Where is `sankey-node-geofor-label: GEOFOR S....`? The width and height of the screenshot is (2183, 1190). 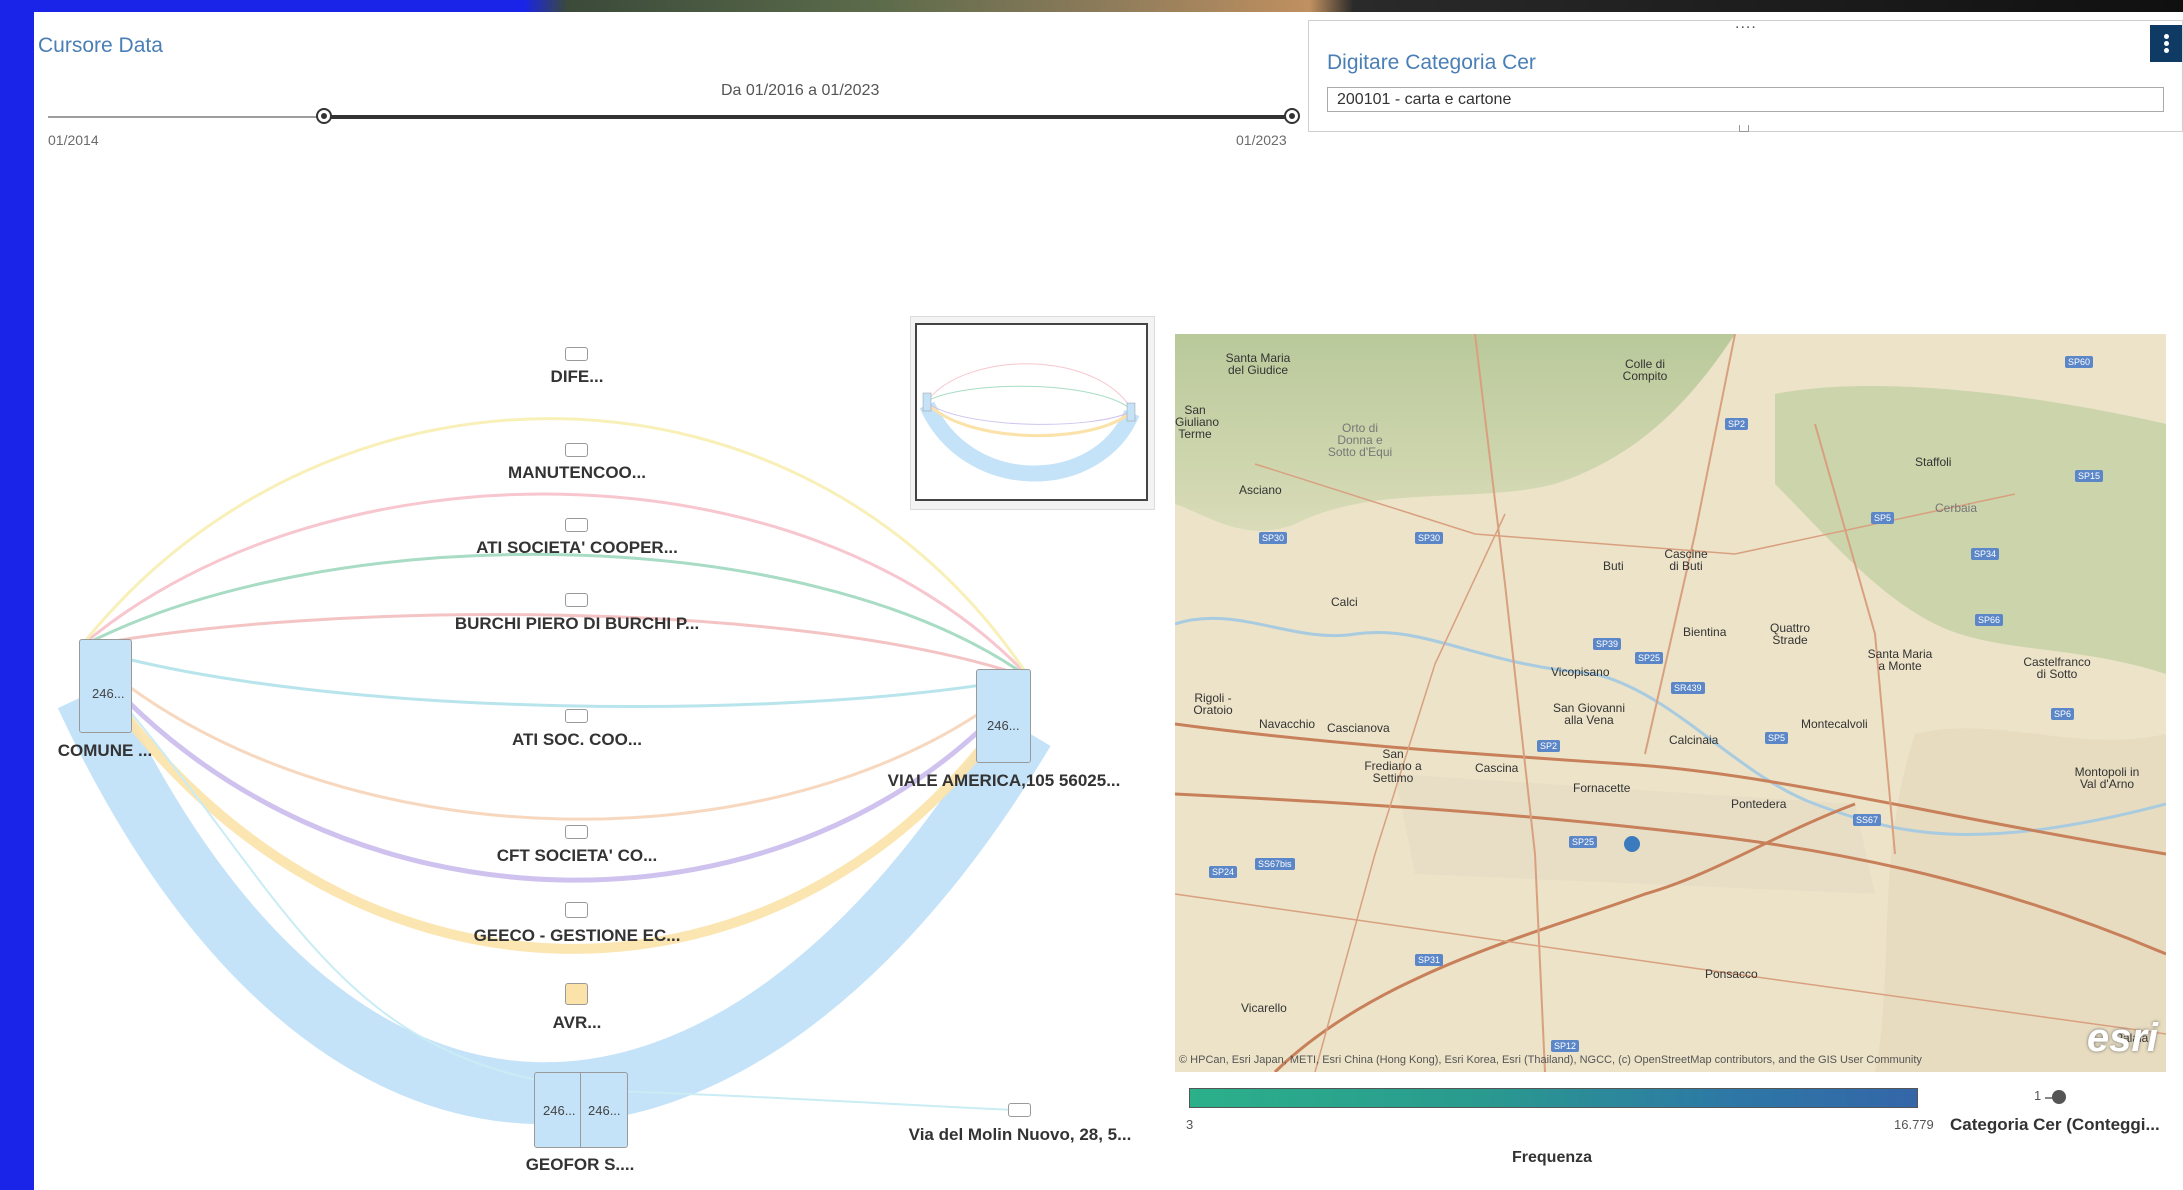 sankey-node-geofor-label: GEOFOR S.... is located at coordinates (580, 1164).